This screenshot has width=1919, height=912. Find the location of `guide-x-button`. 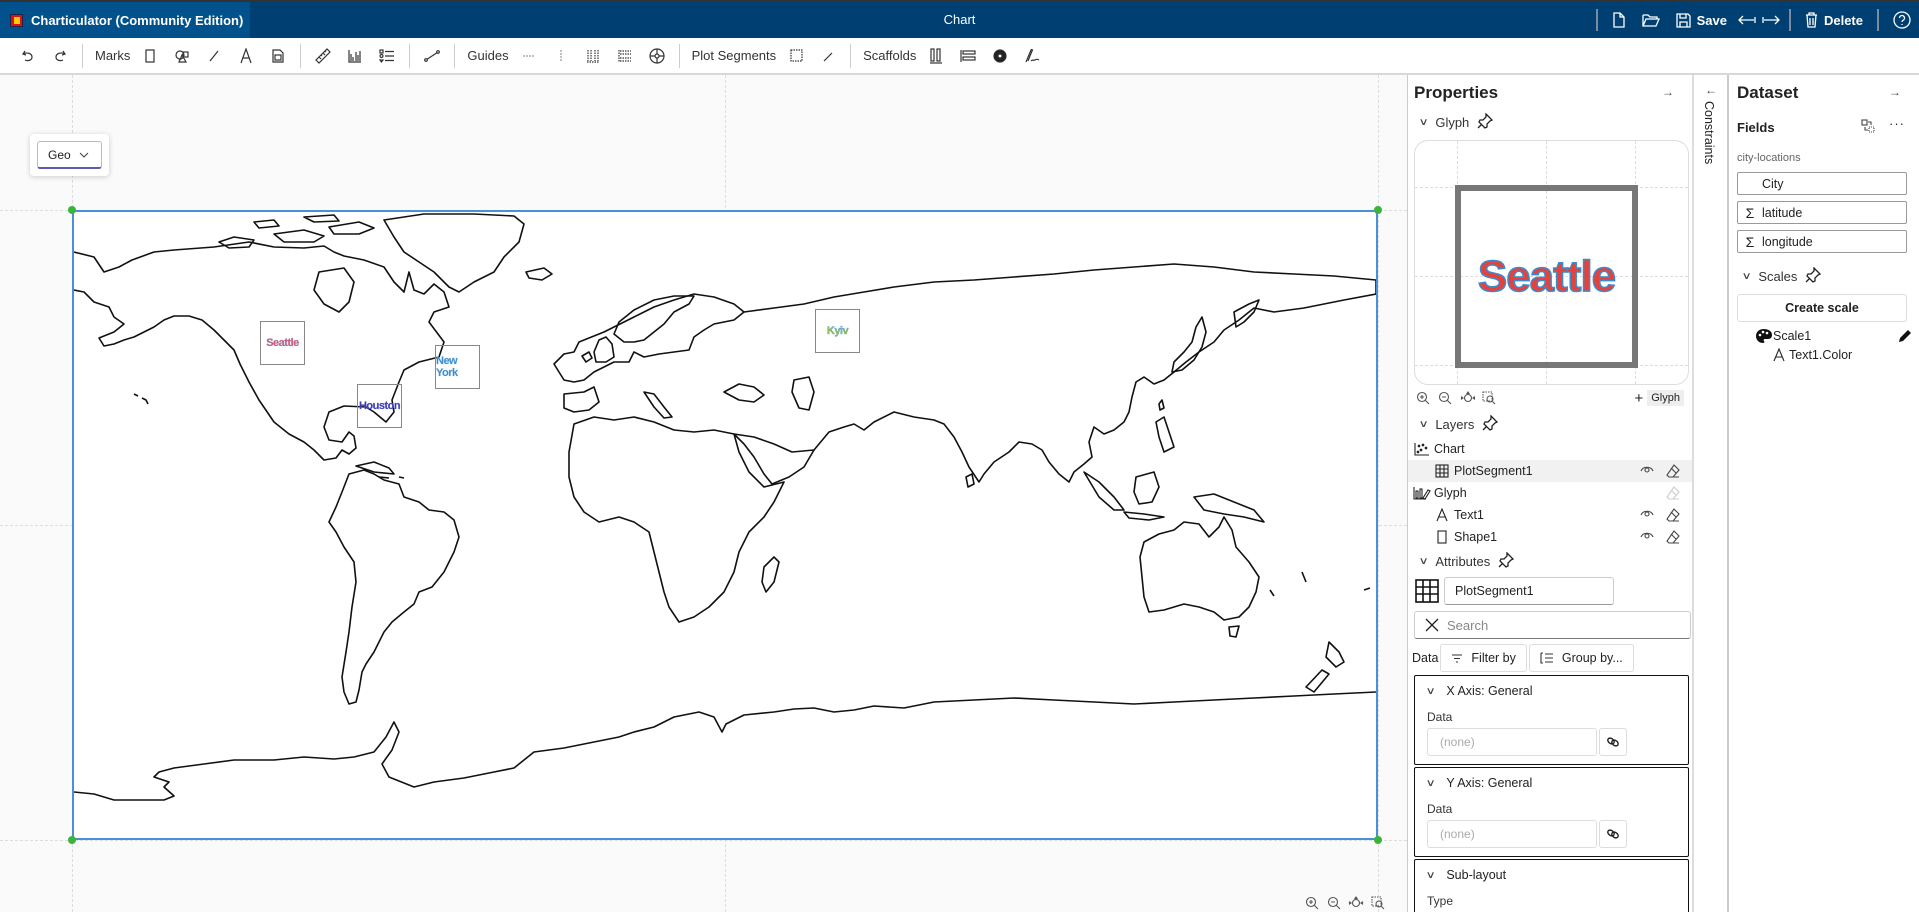

guide-x-button is located at coordinates (529, 56).